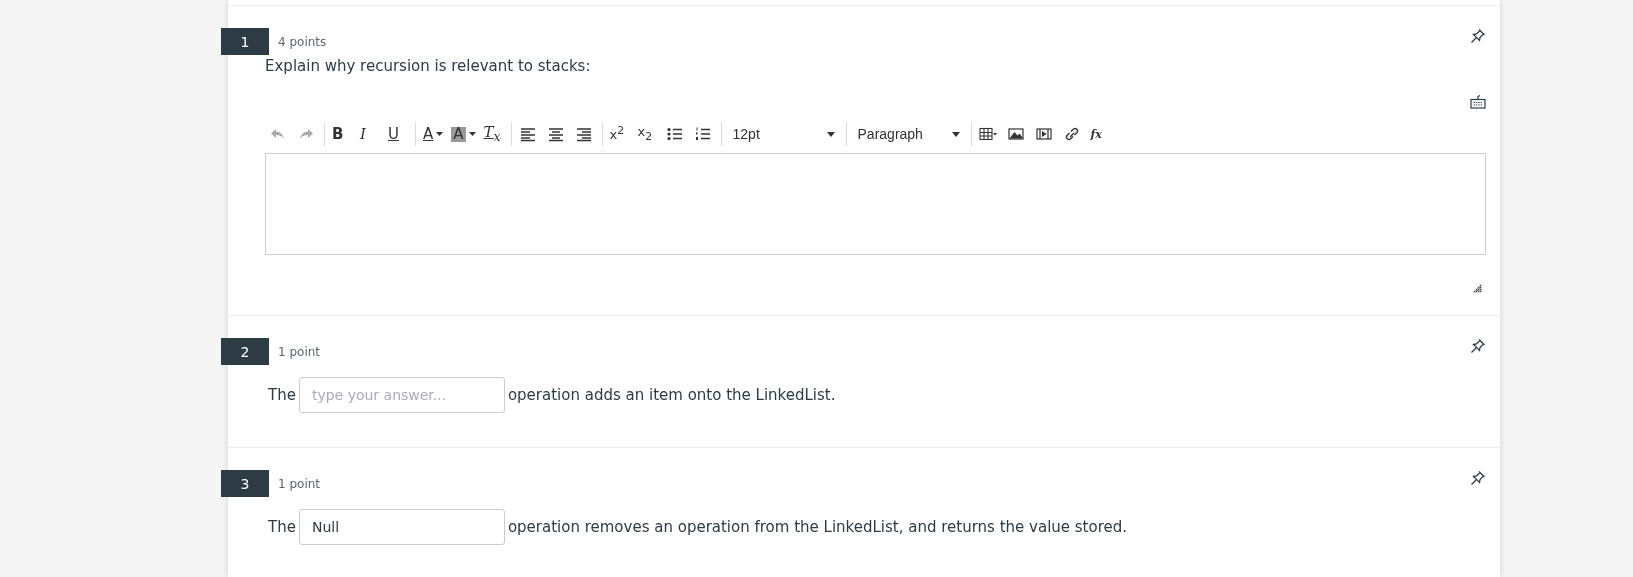 Image resolution: width=1633 pixels, height=577 pixels. Describe the element at coordinates (647, 134) in the screenshot. I see `subscript-button: x$_{2}$` at that location.